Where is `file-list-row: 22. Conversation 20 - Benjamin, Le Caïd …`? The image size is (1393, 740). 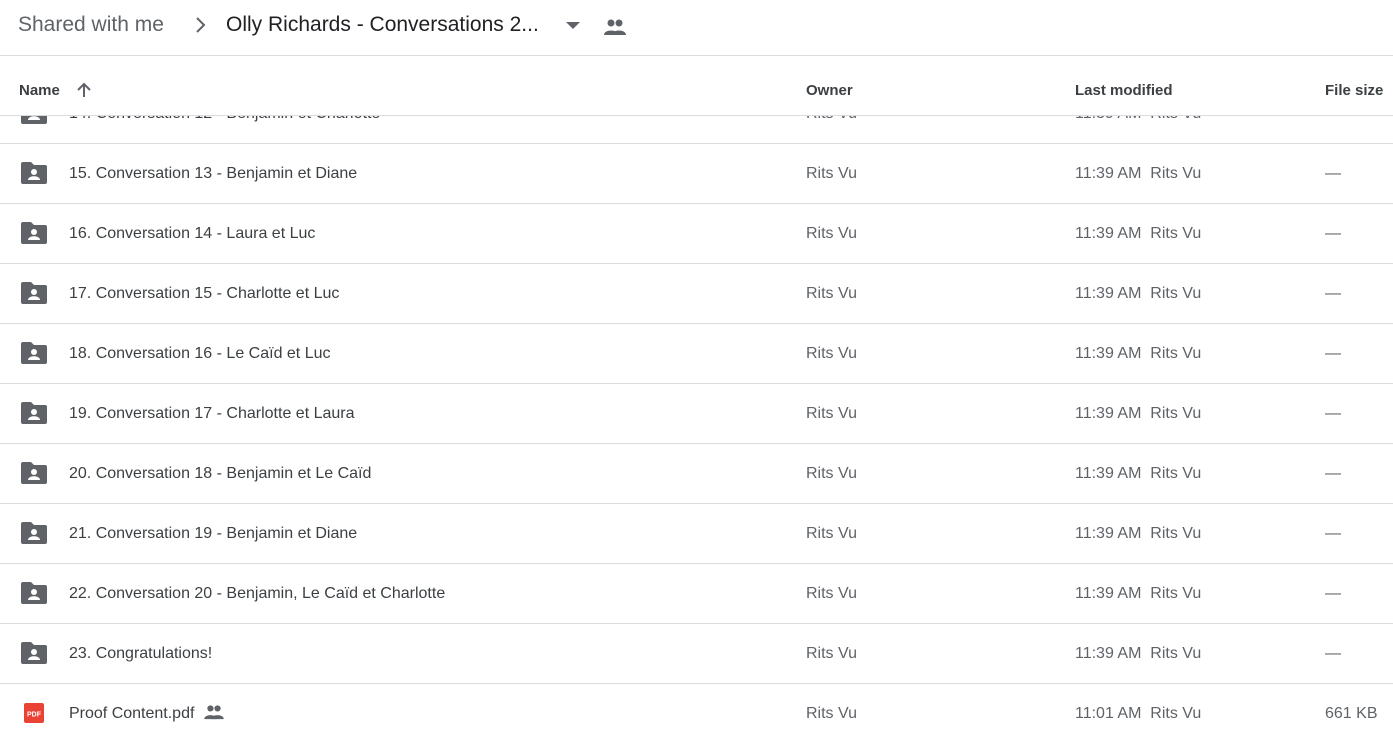 file-list-row: 22. Conversation 20 - Benjamin, Le Caïd … is located at coordinates (696, 594).